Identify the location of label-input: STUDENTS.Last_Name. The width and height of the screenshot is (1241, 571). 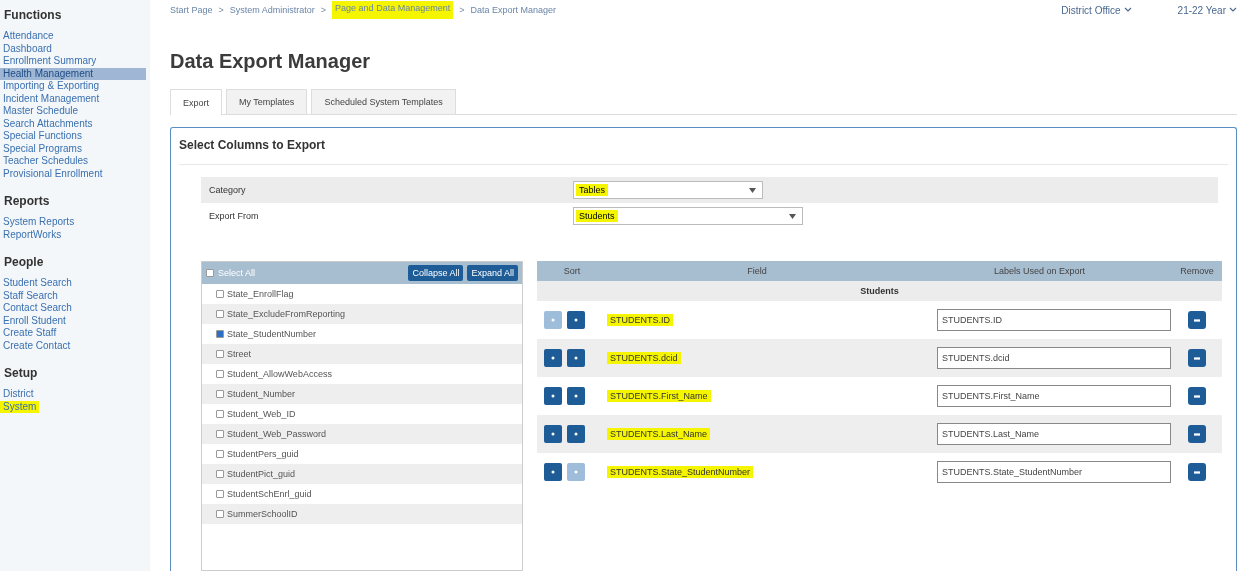
(1054, 434).